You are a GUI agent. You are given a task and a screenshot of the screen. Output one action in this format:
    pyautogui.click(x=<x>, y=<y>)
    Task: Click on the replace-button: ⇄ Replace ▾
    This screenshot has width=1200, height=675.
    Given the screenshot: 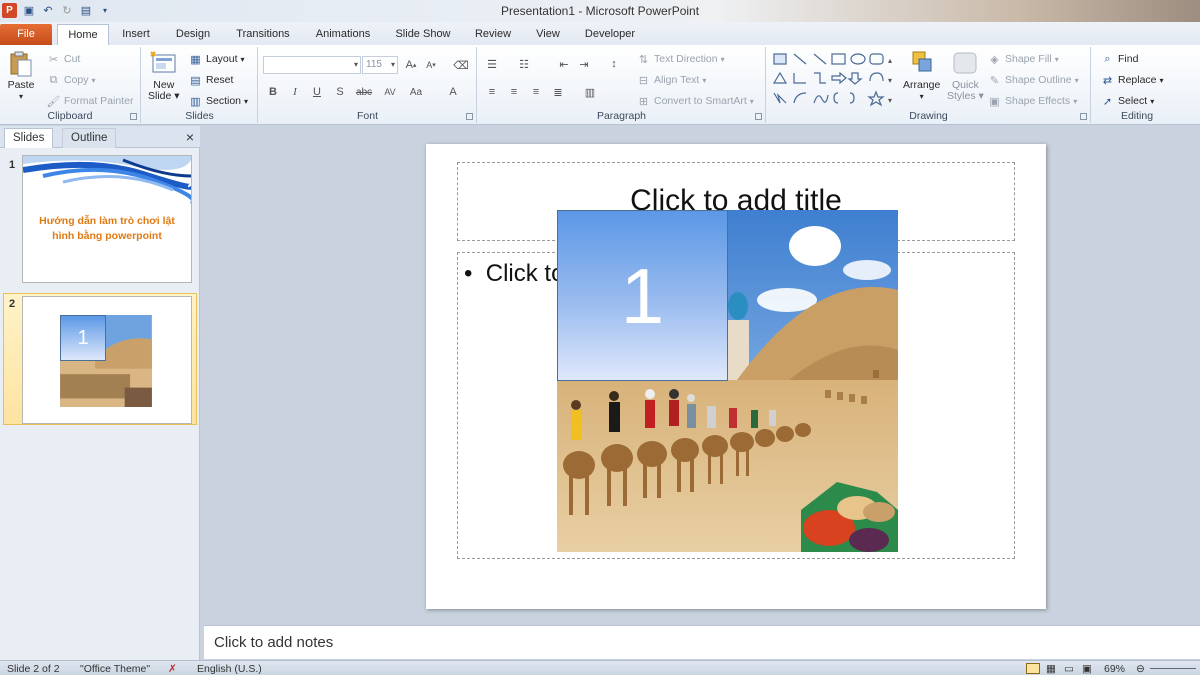 What is the action you would take?
    pyautogui.click(x=1132, y=80)
    